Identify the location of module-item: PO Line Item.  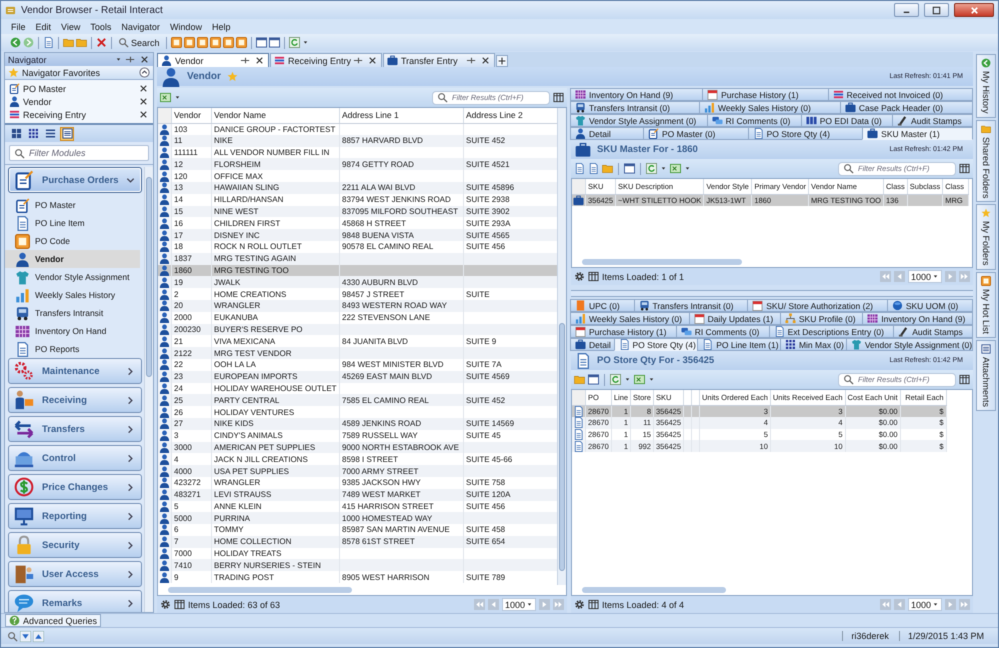
(72, 223).